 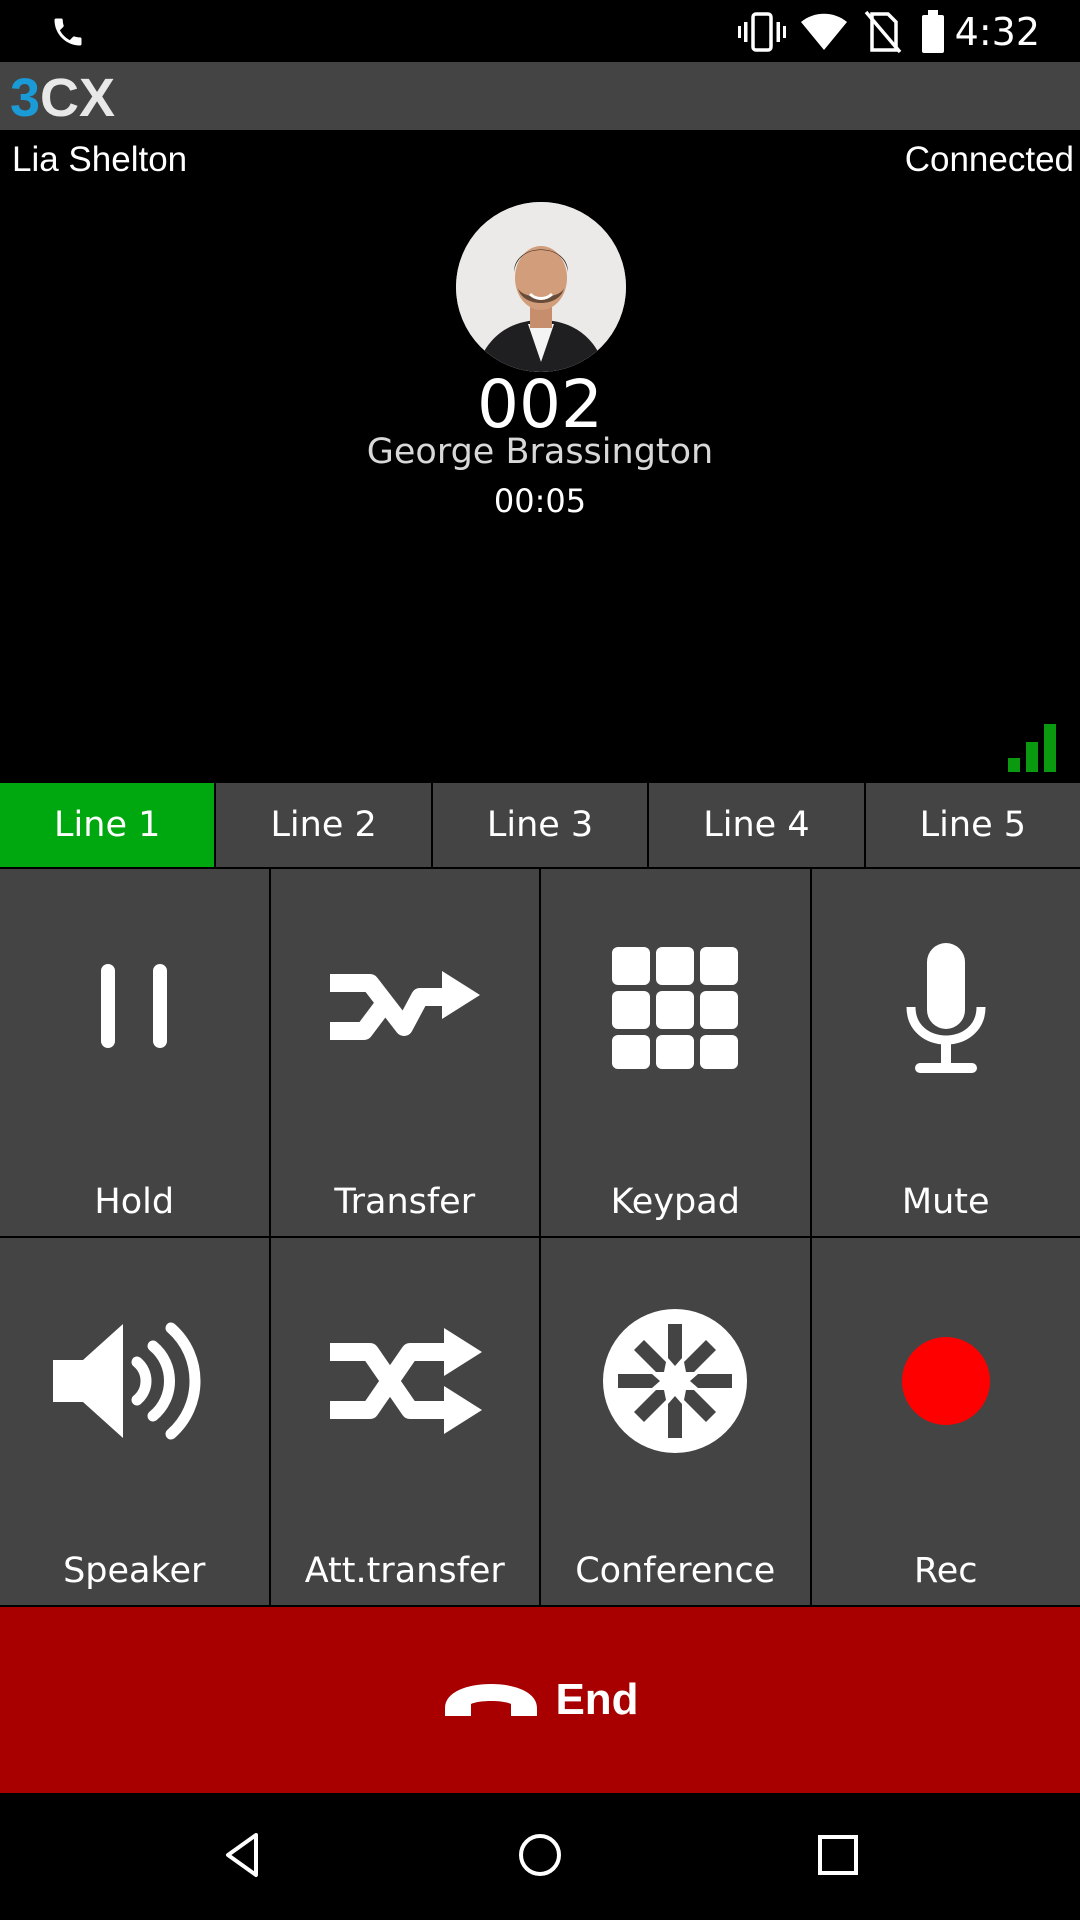 I want to click on local-user-name: Lia Shelton, so click(x=100, y=159).